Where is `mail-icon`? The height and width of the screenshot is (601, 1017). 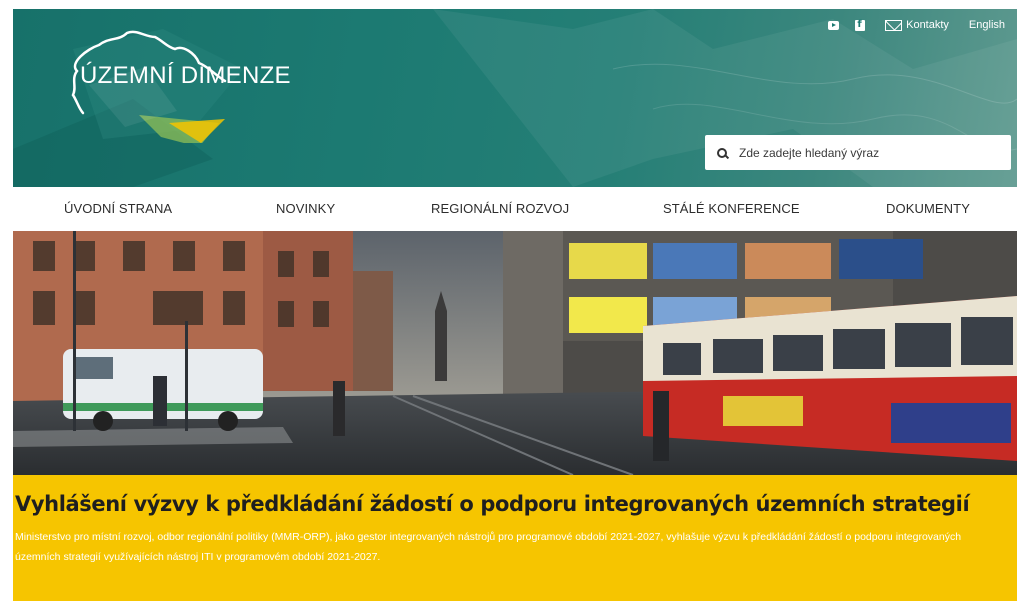 mail-icon is located at coordinates (894, 25).